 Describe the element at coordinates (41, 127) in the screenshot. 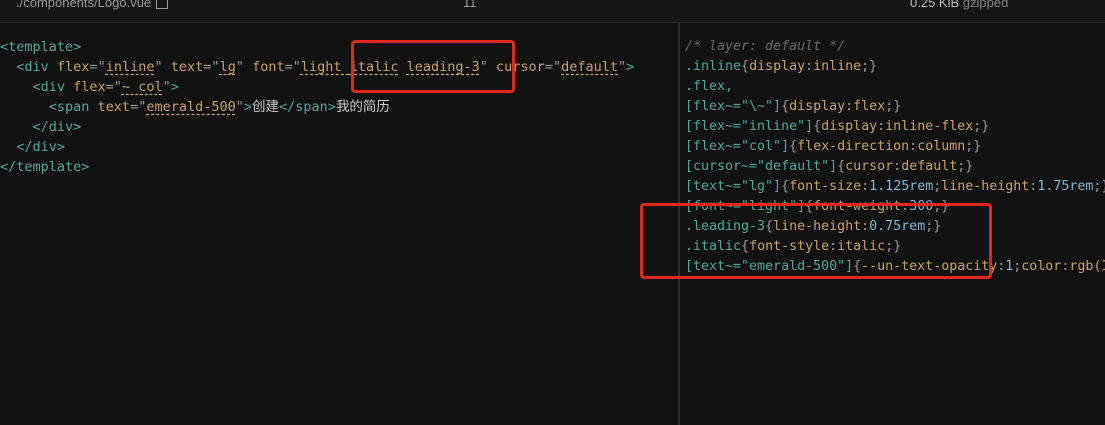

I see `code-line-5: </div>` at that location.